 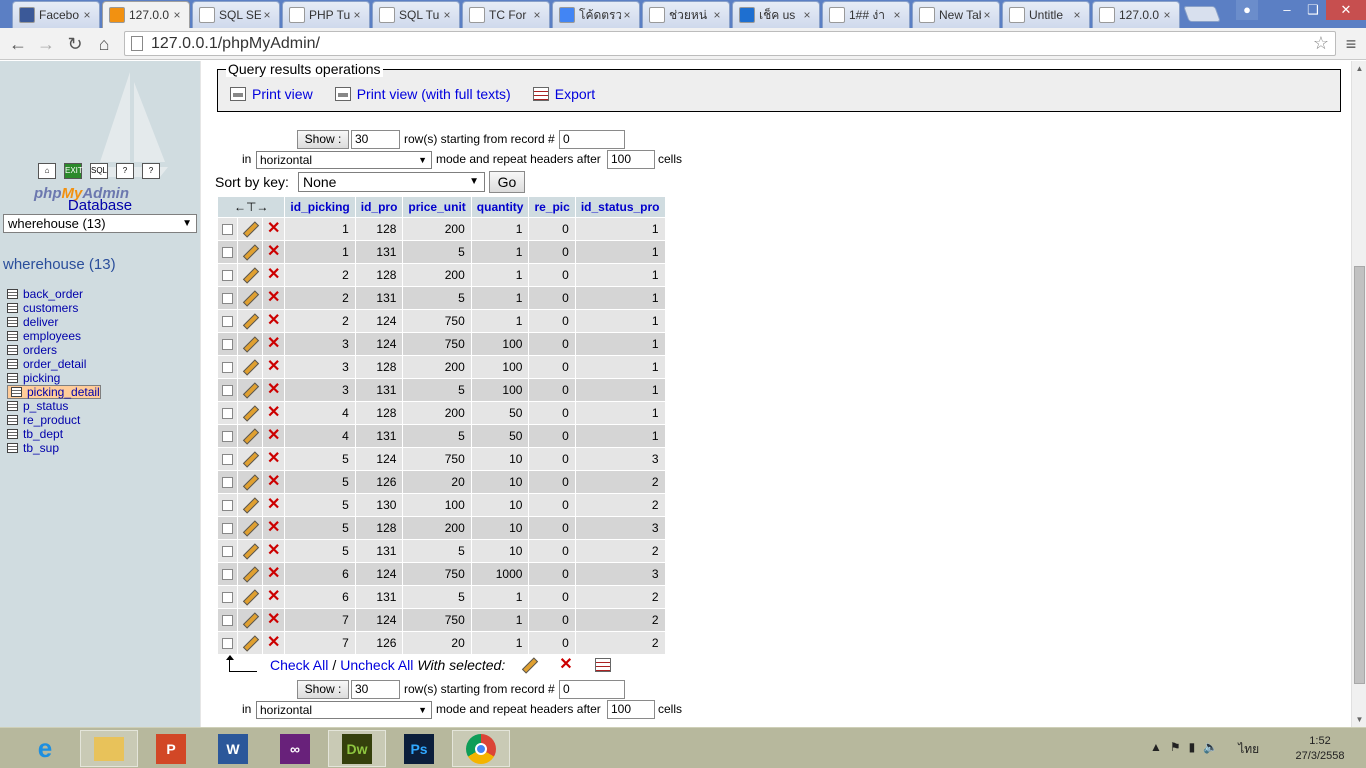 I want to click on uncheck-all-link: Uncheck All, so click(x=376, y=665).